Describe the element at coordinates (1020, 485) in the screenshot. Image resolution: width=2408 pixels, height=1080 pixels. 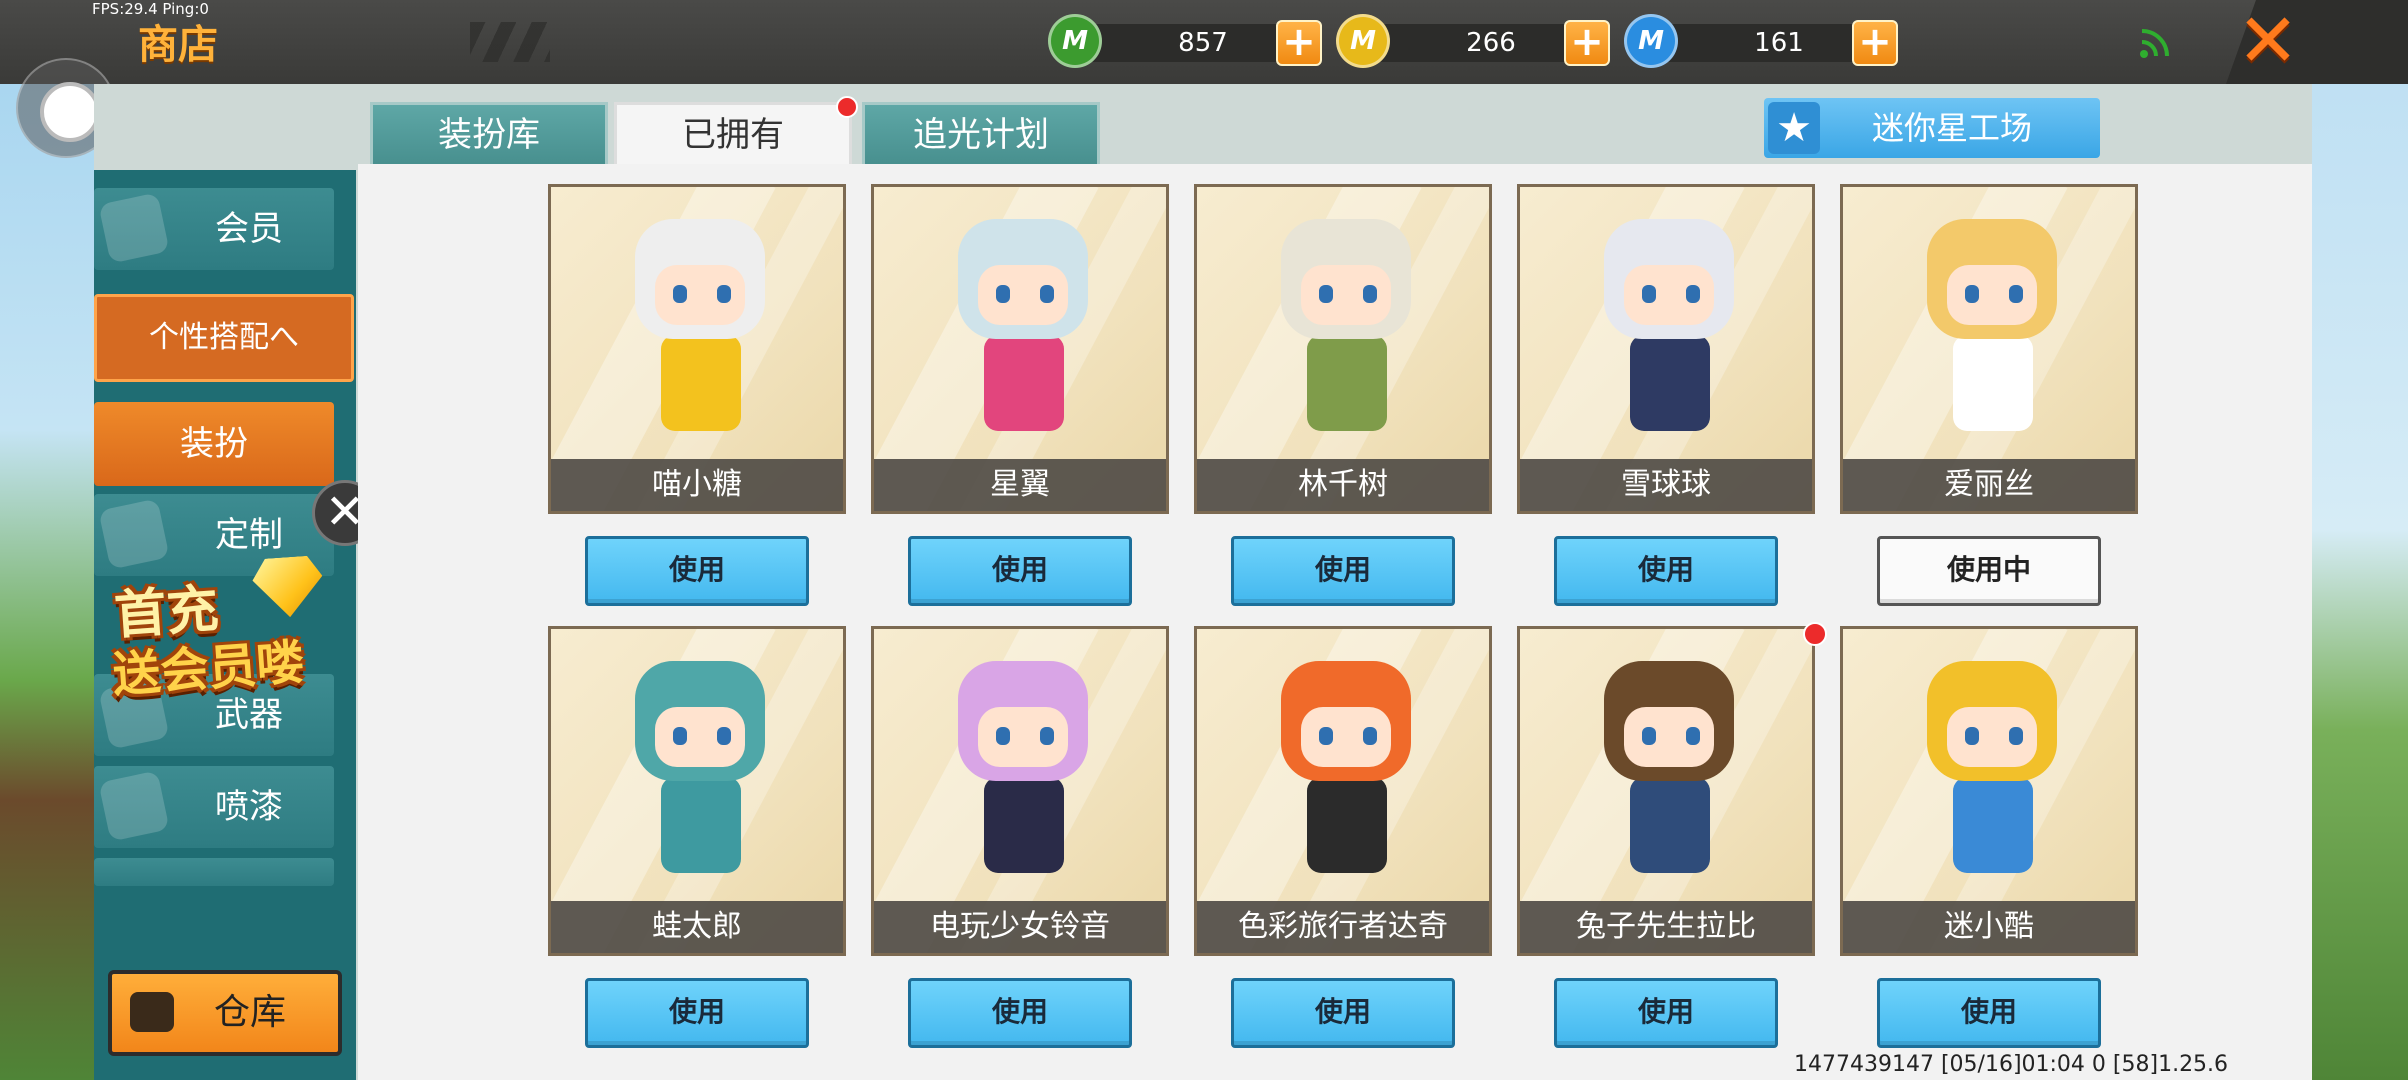
I see `skin-name: 星翼` at that location.